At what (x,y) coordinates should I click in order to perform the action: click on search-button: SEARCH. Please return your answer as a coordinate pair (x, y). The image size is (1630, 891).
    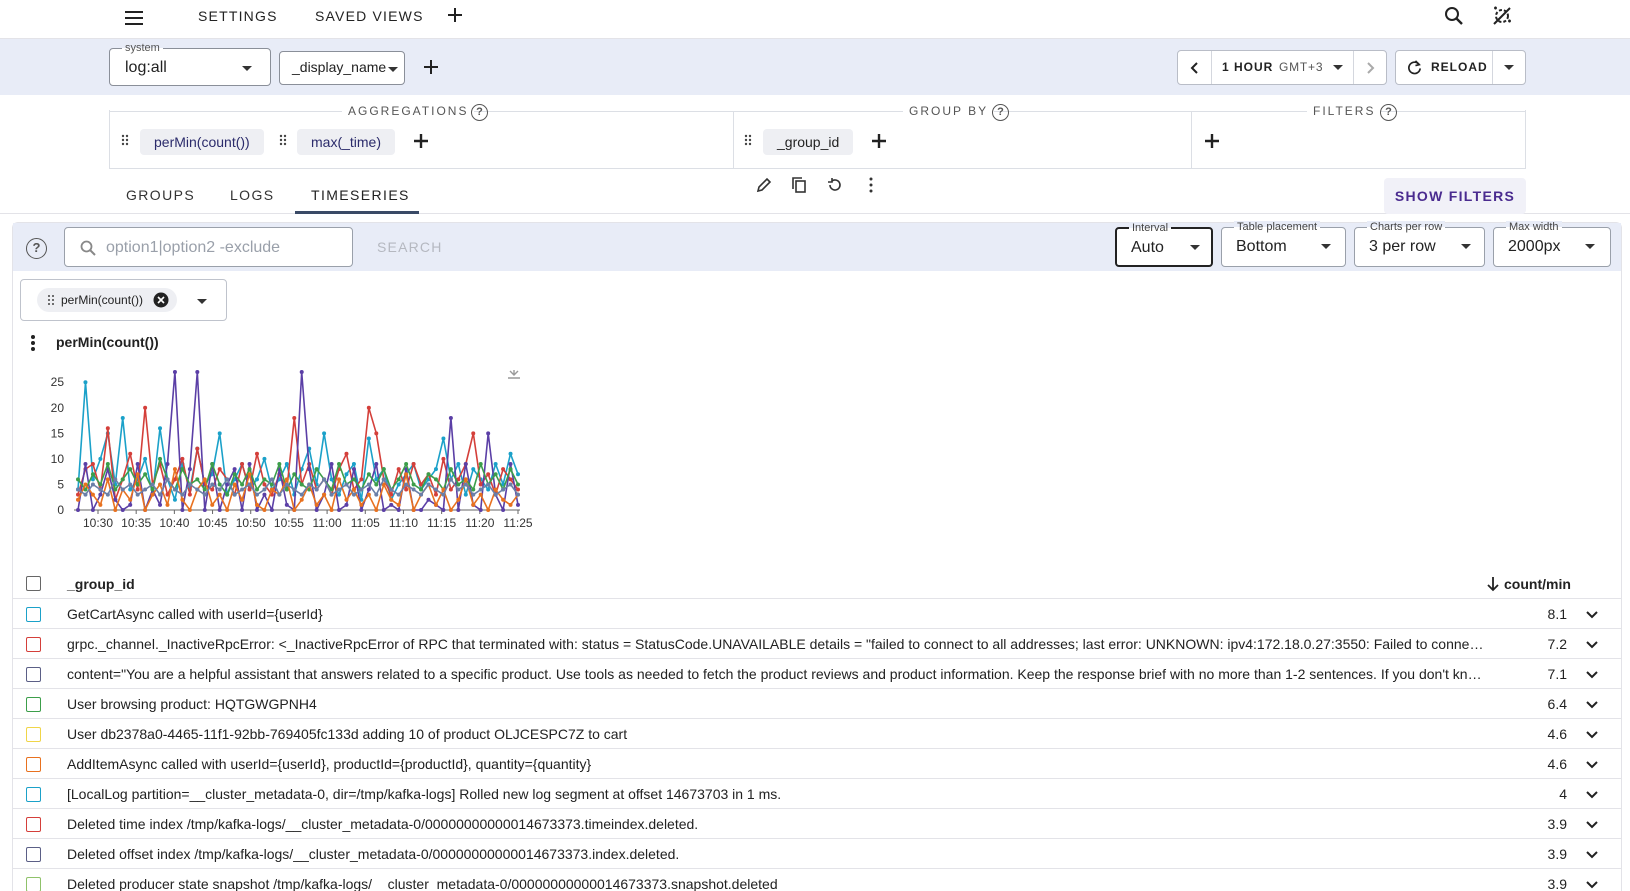
    Looking at the image, I should click on (410, 247).